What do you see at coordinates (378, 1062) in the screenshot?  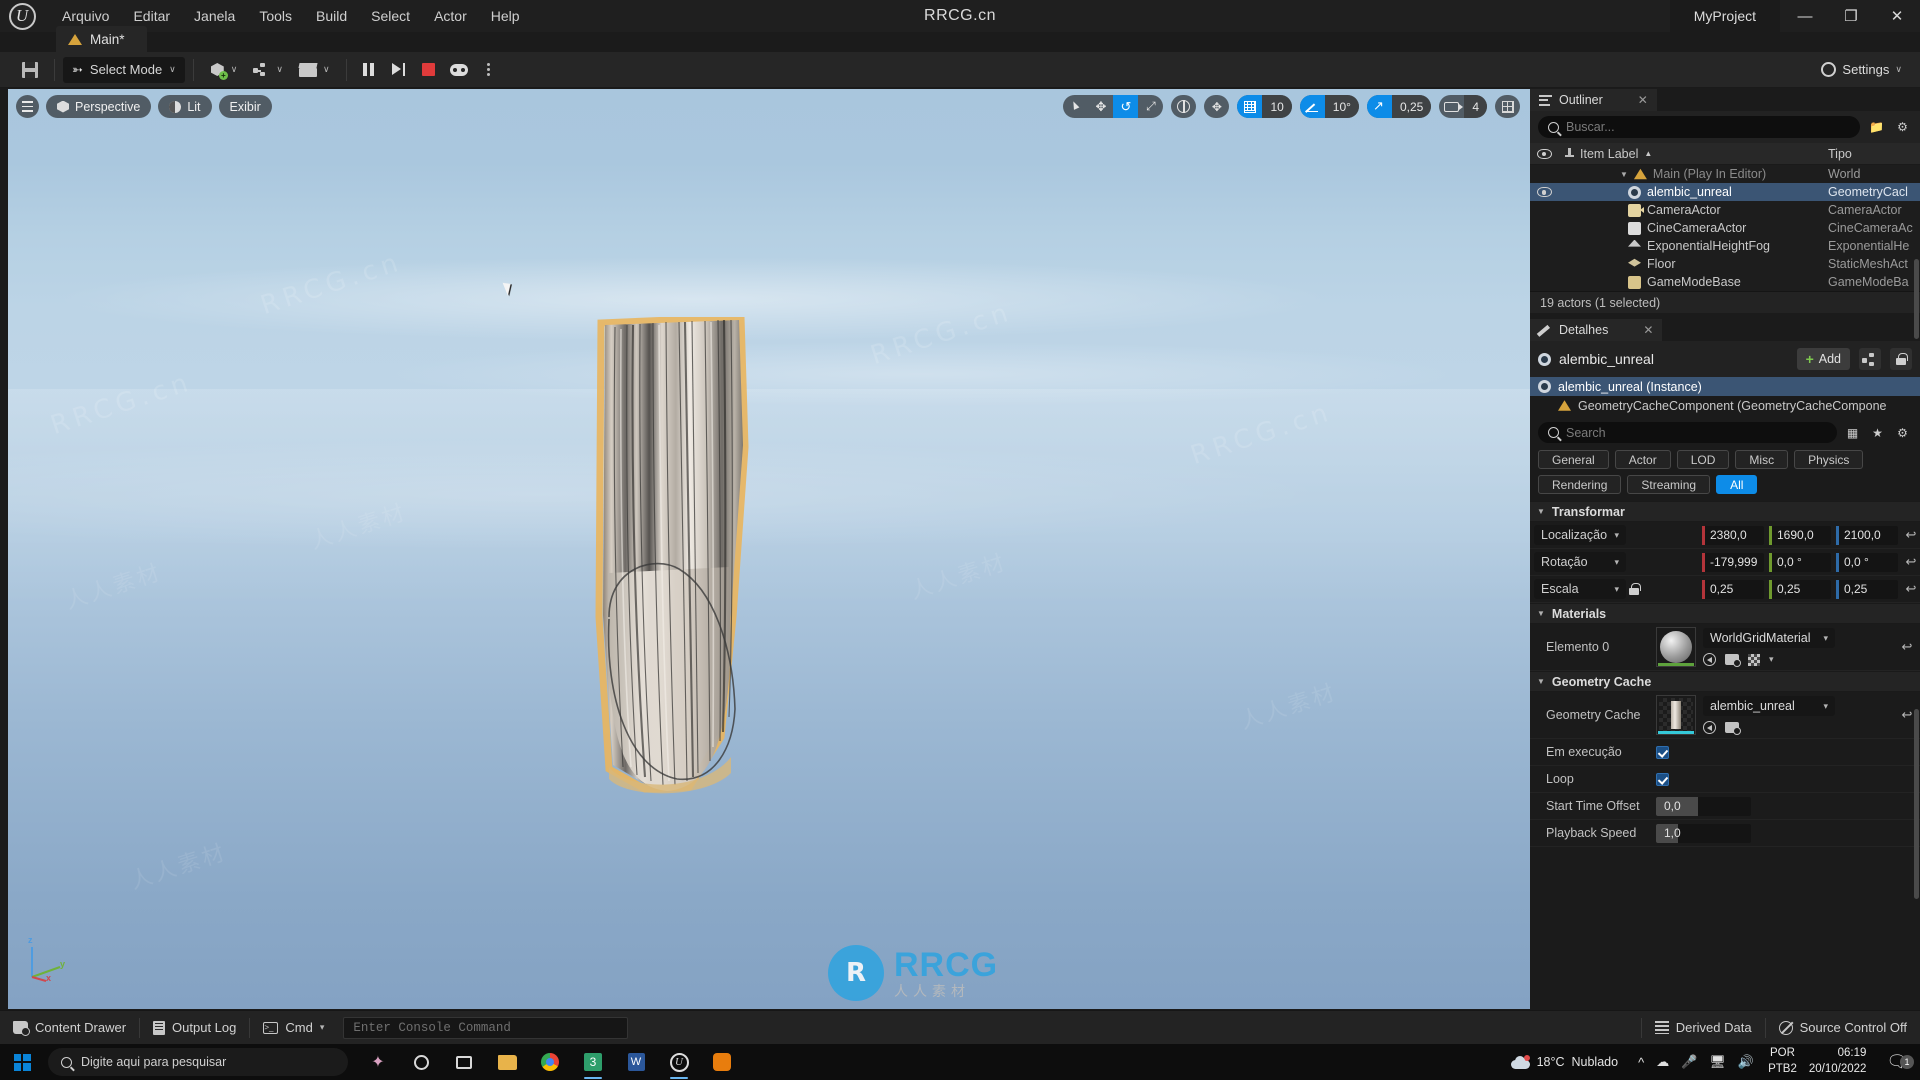 I see `taskview-extra-icon: ✦` at bounding box center [378, 1062].